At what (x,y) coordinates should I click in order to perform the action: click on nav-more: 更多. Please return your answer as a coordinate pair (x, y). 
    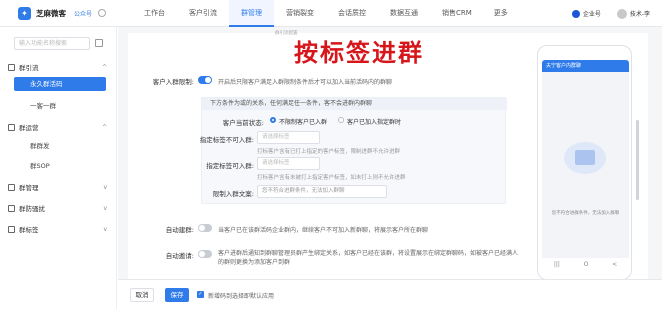
    Looking at the image, I should click on (501, 13).